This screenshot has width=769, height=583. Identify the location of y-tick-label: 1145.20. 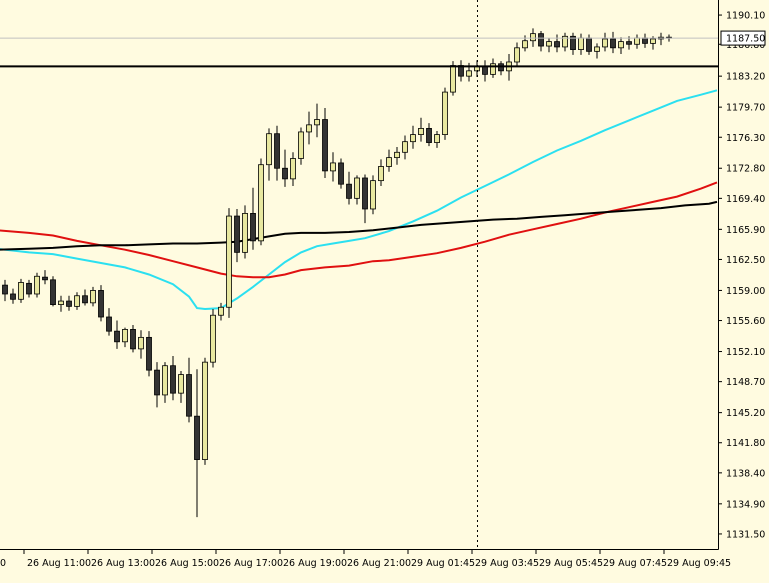
(745, 413).